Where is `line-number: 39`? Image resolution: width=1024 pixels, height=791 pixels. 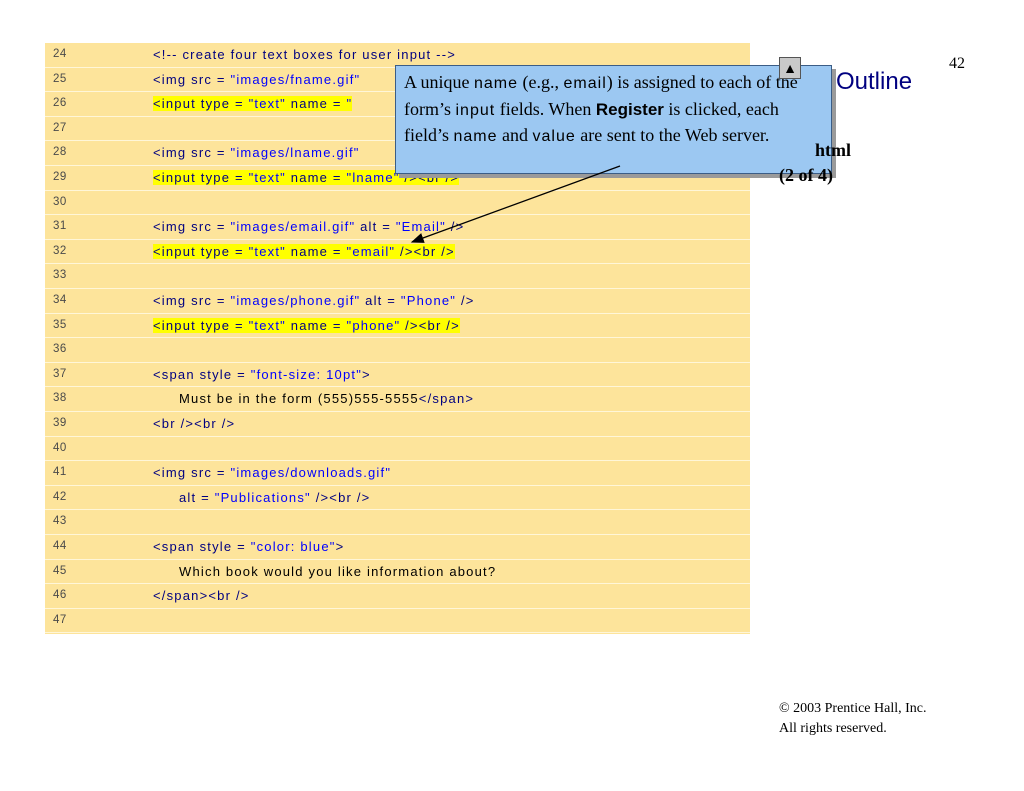 line-number: 39 is located at coordinates (60, 423).